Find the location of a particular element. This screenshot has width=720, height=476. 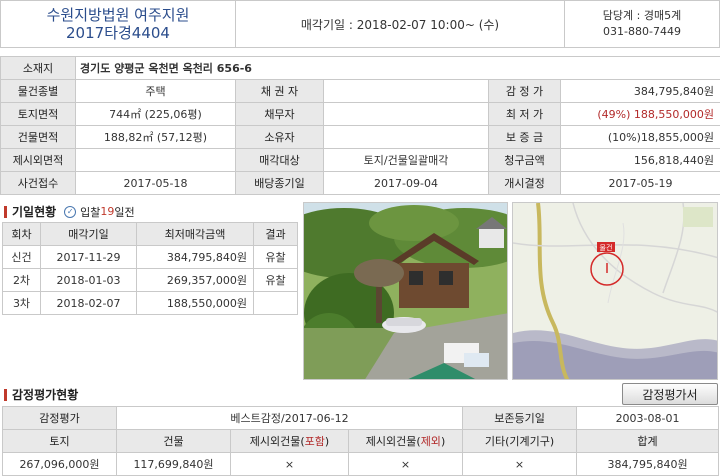

sale-date-cell: 2017-11-29 is located at coordinates (88, 257).